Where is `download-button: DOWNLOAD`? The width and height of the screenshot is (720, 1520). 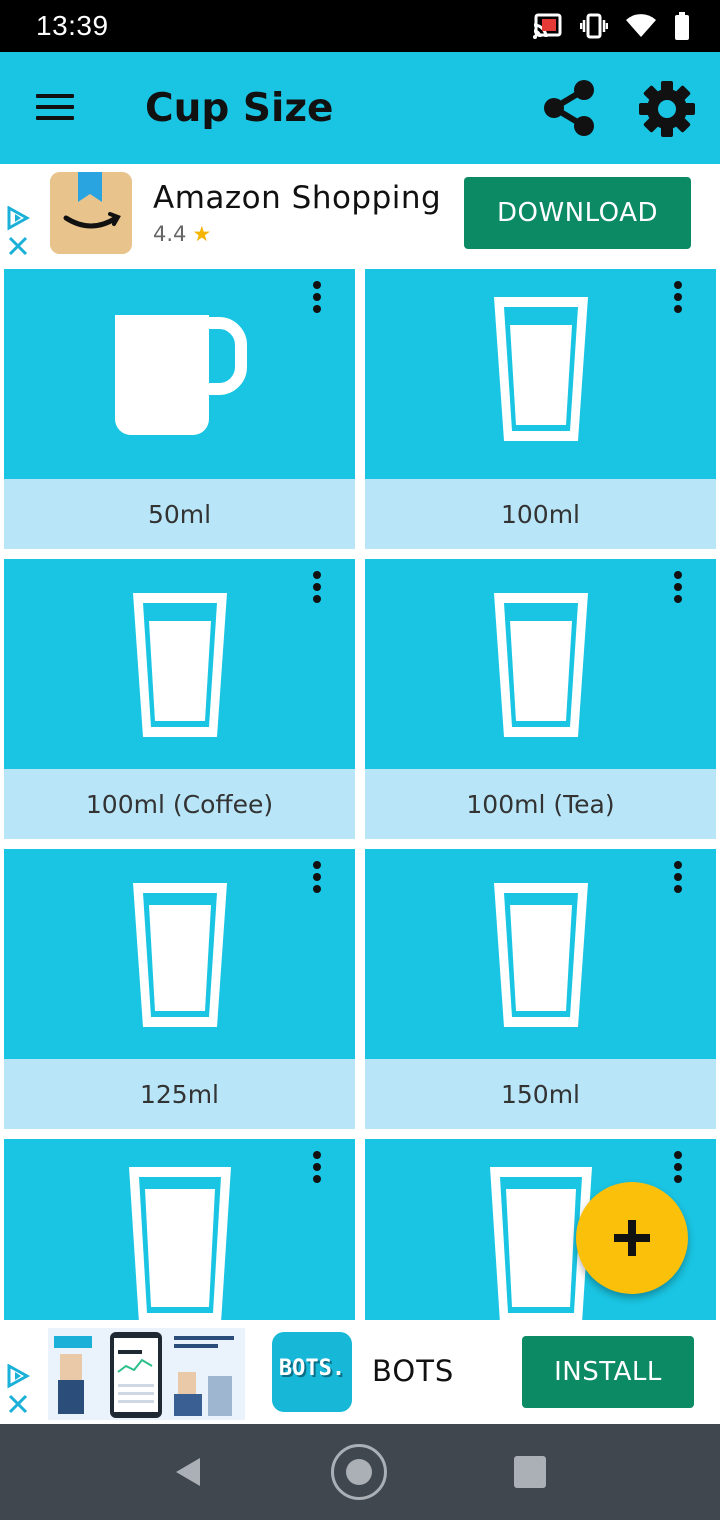 download-button: DOWNLOAD is located at coordinates (577, 213).